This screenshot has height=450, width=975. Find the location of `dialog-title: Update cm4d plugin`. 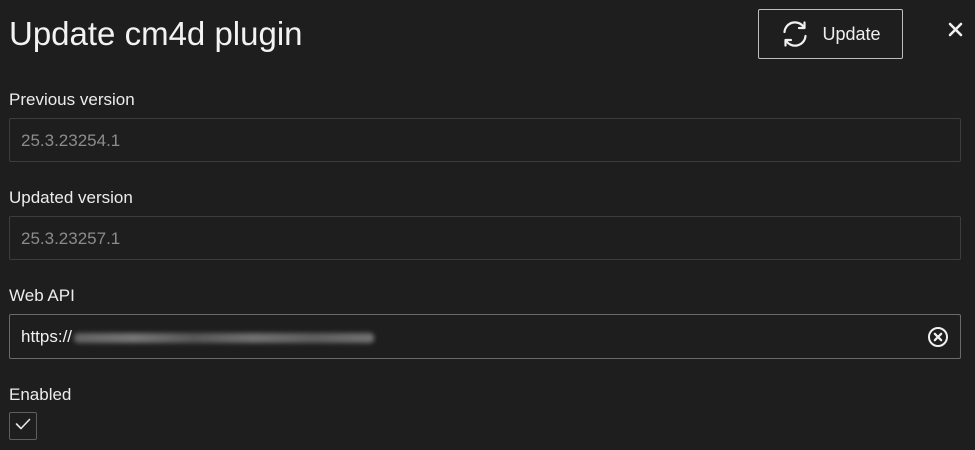

dialog-title: Update cm4d plugin is located at coordinates (156, 33).